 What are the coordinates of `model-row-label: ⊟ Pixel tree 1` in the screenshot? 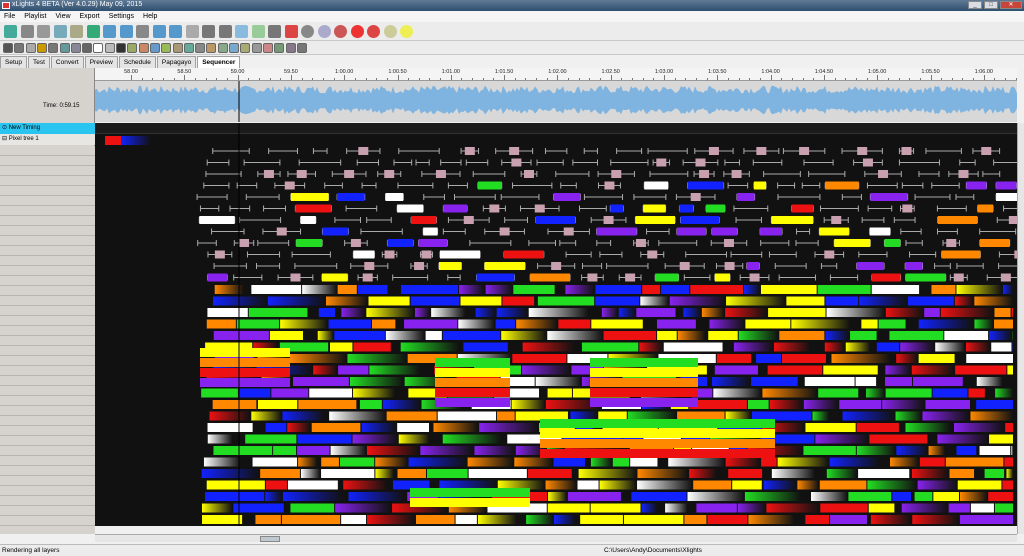 It's located at (47, 139).